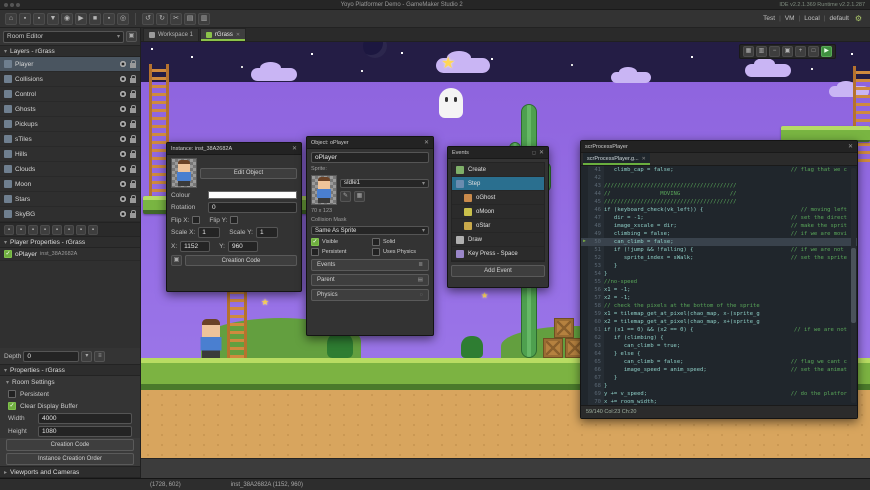 The width and height of the screenshot is (870, 490). I want to click on properties-header: ▾ Properties - rGrass, so click(70, 370).